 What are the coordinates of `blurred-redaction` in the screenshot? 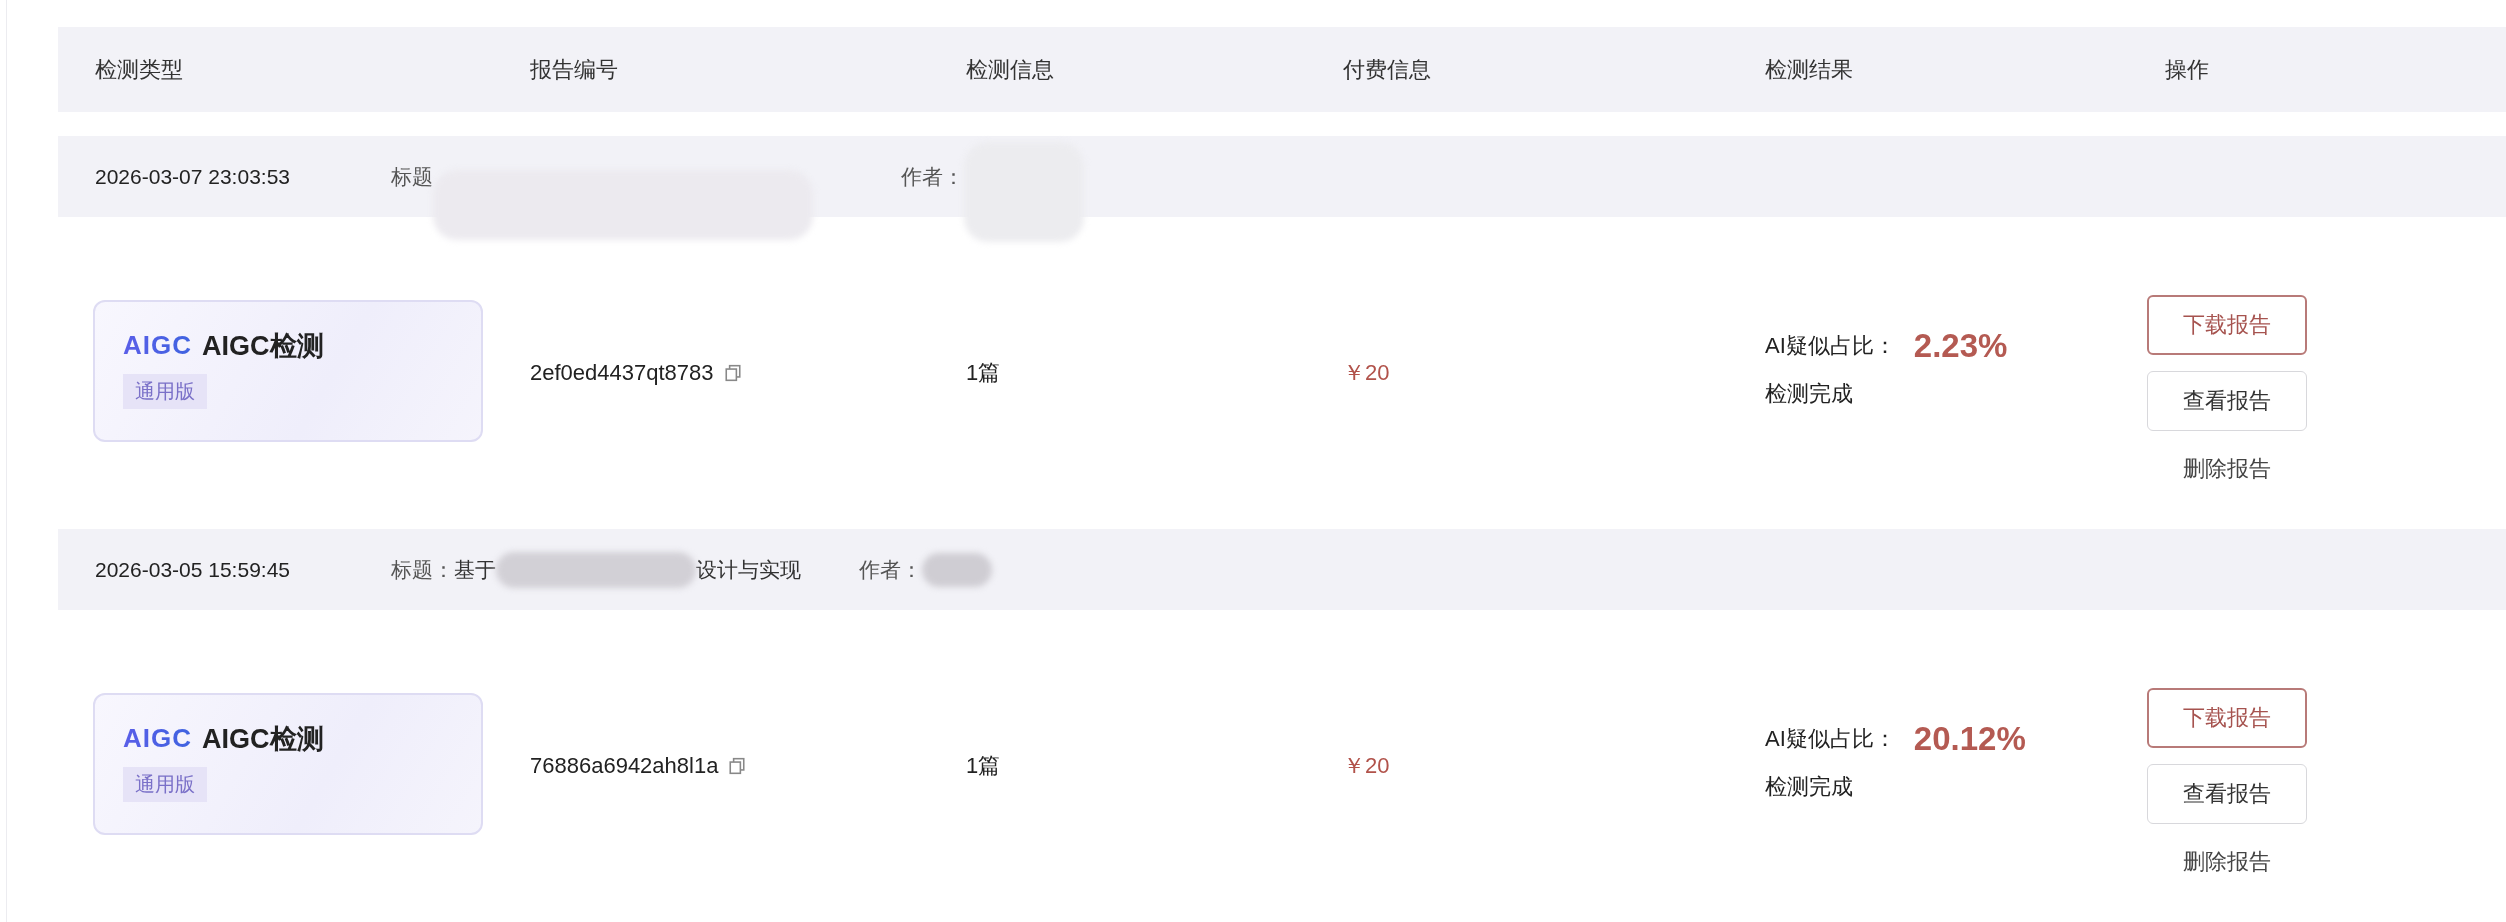 It's located at (957, 569).